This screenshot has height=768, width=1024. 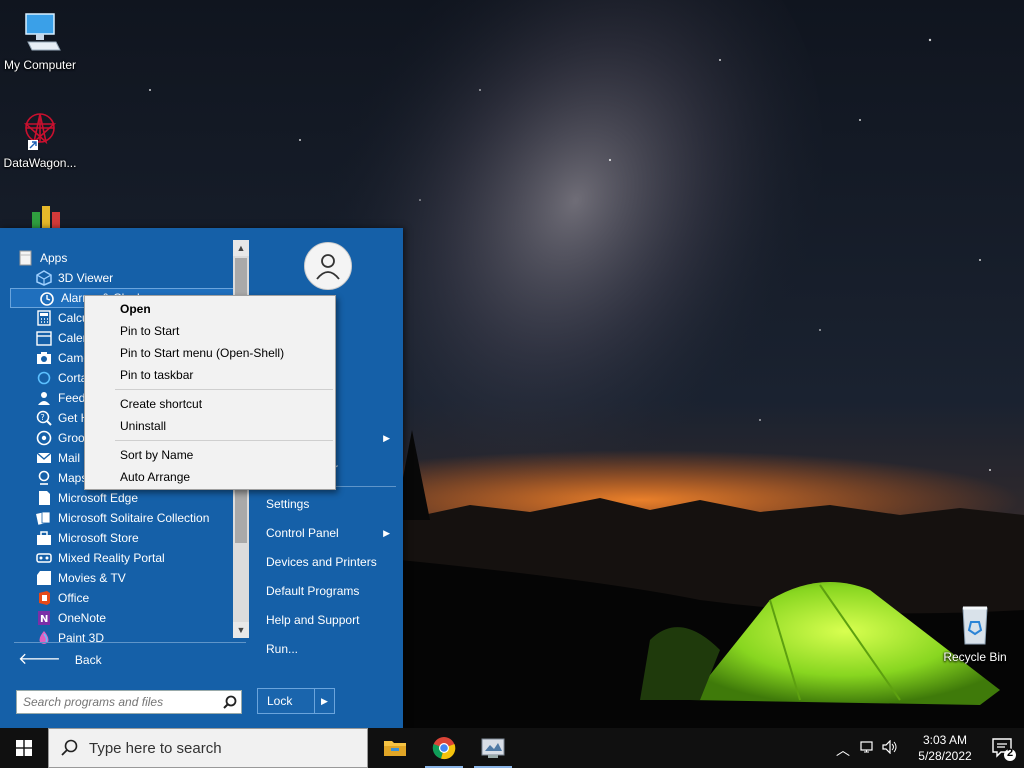 I want to click on program-item-3d-viewer: 3D Viewer, so click(x=121, y=278).